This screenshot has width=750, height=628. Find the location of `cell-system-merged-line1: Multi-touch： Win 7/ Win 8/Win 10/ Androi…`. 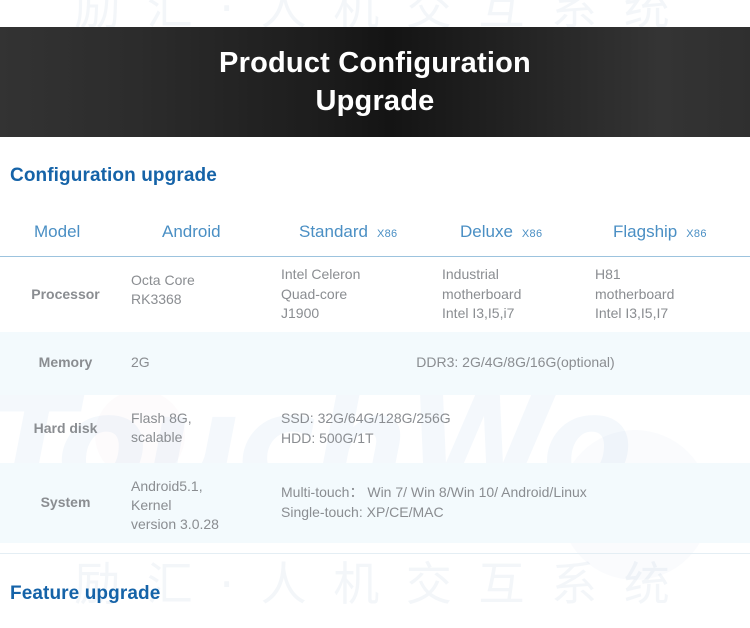

cell-system-merged-line1: Multi-touch： Win 7/ Win 8/Win 10/ Androi… is located at coordinates (434, 492).